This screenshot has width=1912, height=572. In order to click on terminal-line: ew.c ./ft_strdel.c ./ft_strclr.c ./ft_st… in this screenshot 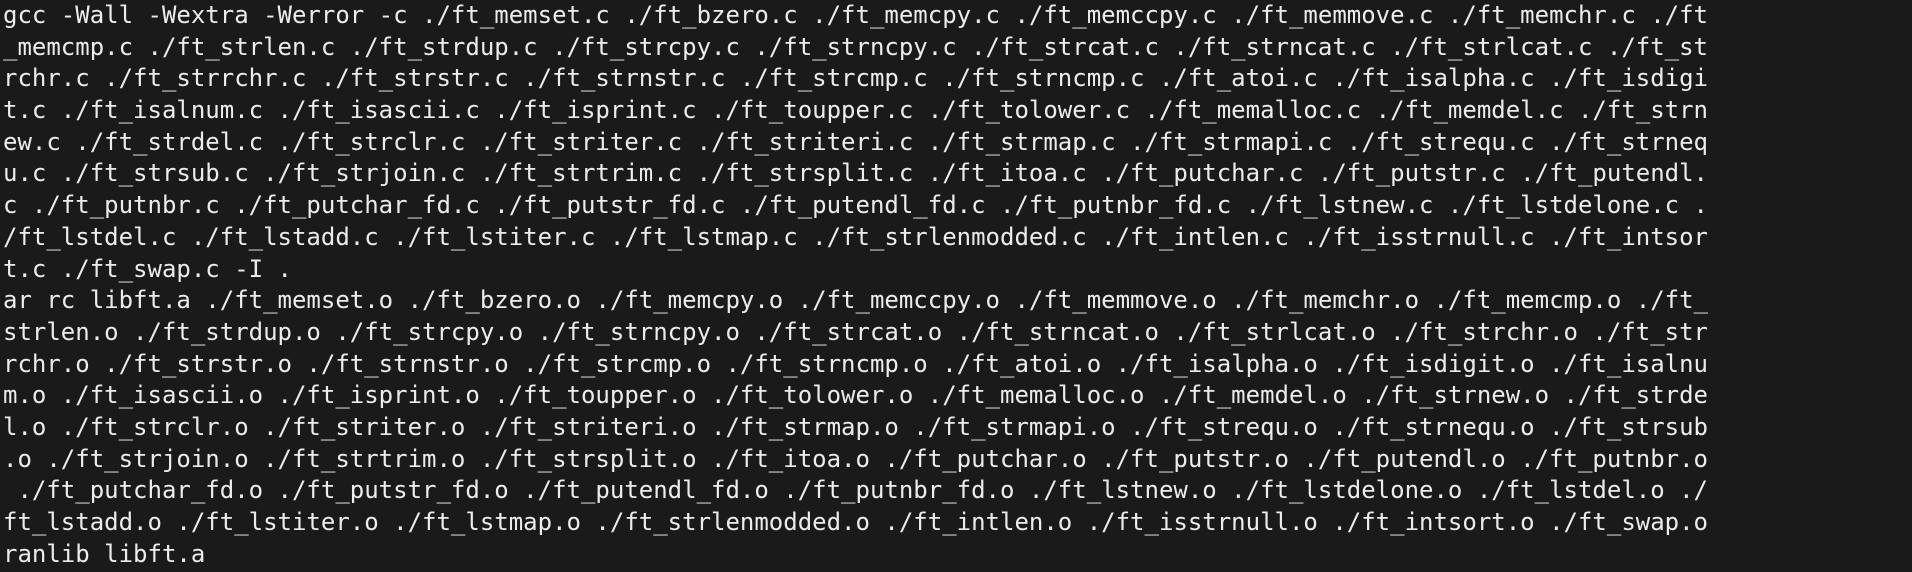, I will do `click(856, 141)`.